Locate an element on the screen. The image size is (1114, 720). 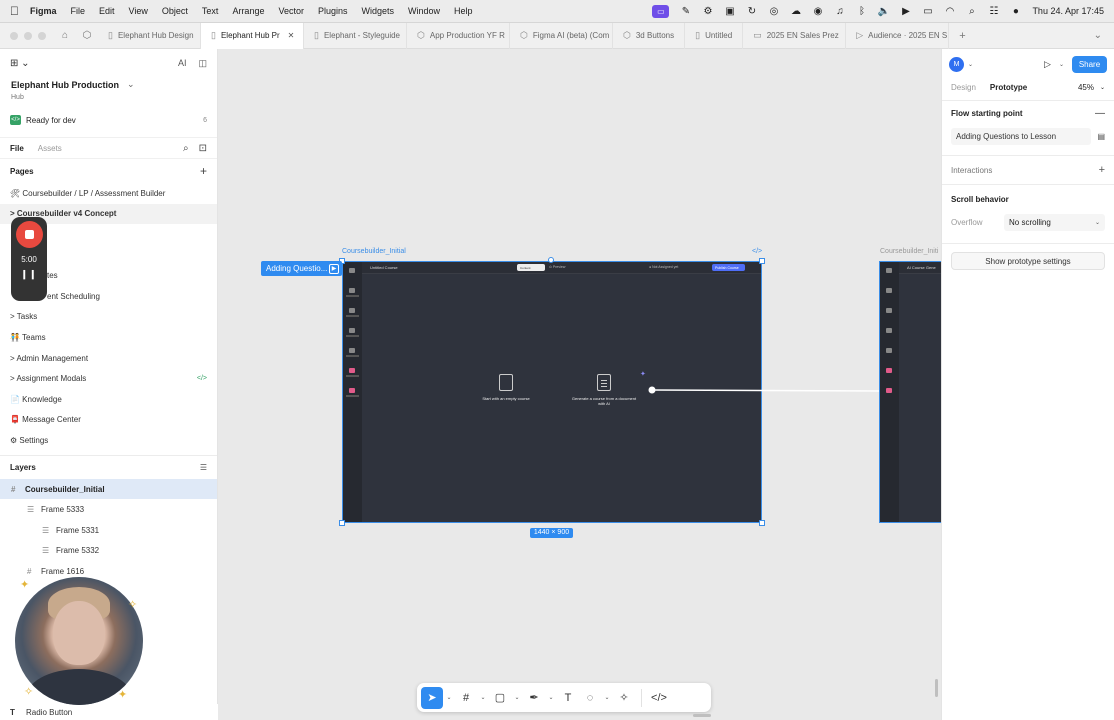
menu-vector: Vector is located at coordinates (291, 11).